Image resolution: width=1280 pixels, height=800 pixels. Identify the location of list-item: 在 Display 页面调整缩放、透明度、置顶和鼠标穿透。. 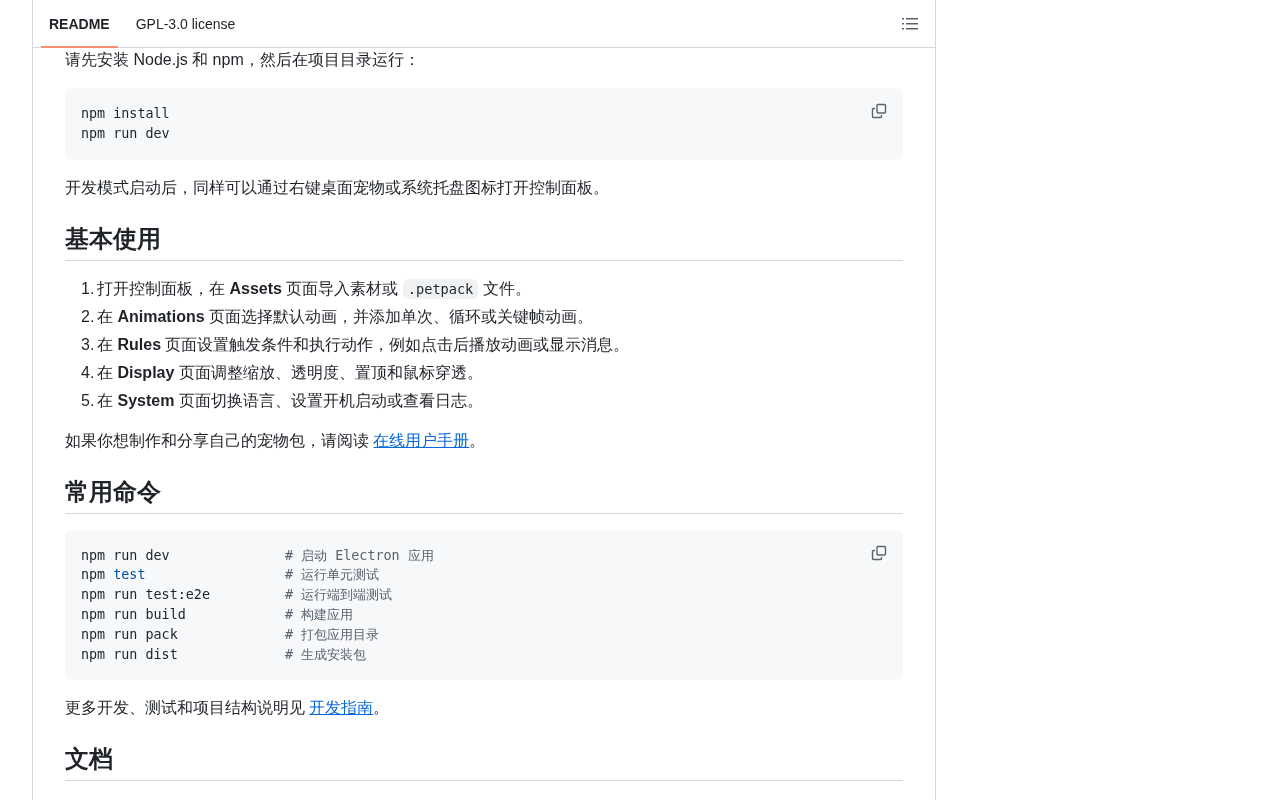
(290, 372).